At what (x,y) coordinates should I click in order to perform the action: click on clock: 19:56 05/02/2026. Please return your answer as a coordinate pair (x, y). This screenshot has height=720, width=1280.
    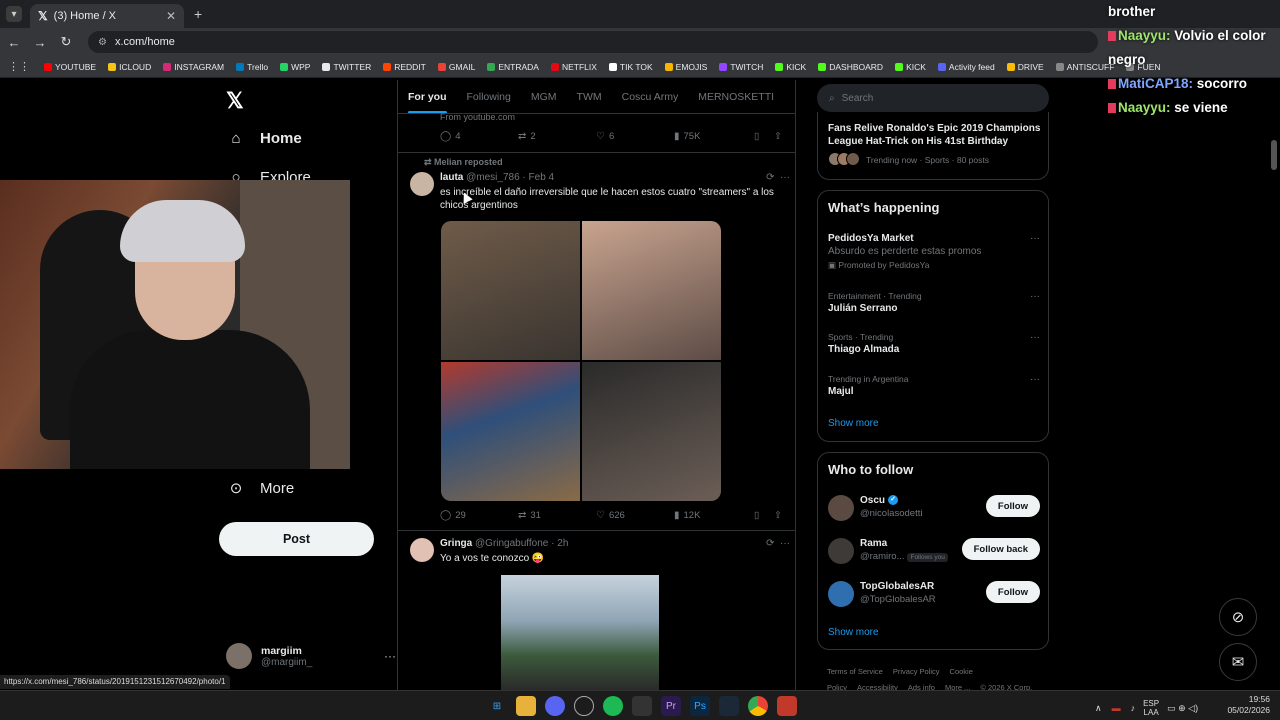
    Looking at the image, I should click on (1248, 705).